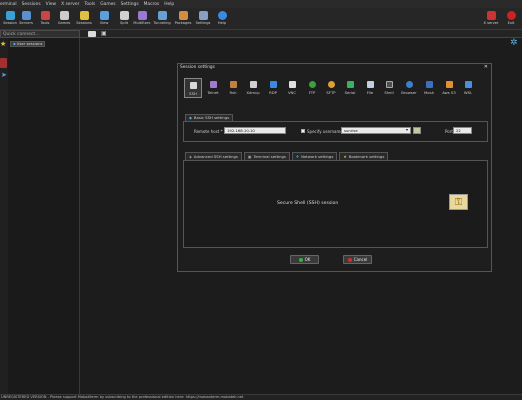 Image resolution: width=522 pixels, height=400 pixels. I want to click on menu-tools: Tools, so click(89, 4).